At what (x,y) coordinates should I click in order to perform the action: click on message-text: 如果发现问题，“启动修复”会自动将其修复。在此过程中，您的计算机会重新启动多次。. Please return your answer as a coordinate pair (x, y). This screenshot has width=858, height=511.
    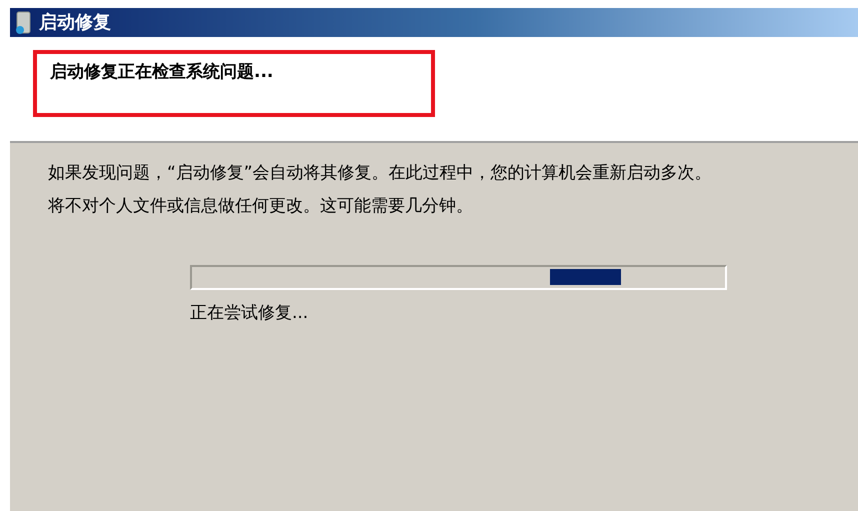
    Looking at the image, I should click on (380, 173).